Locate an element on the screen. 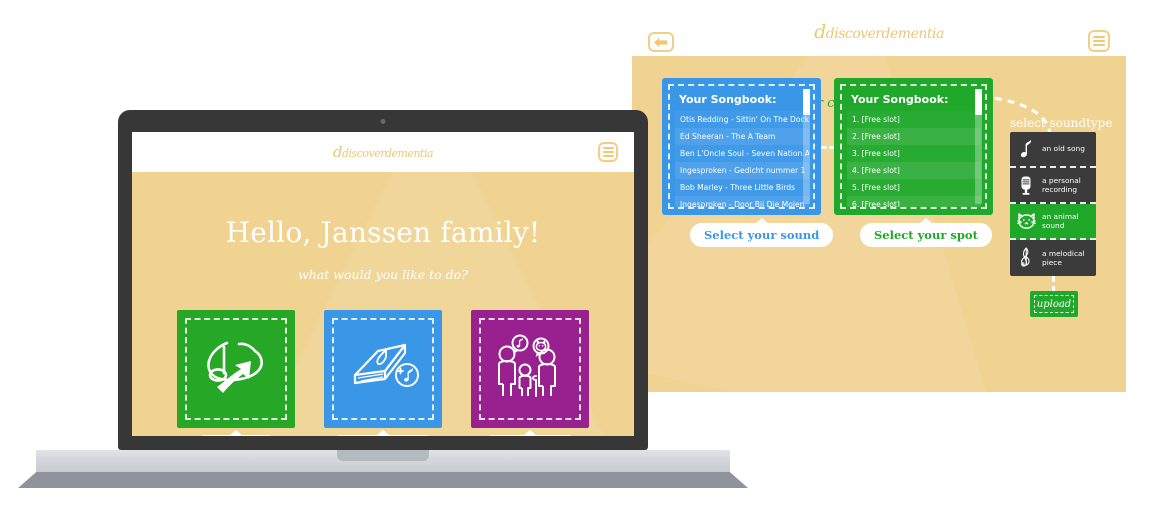 This screenshot has width=1170, height=512. laptop-trackpad-notch is located at coordinates (383, 455).